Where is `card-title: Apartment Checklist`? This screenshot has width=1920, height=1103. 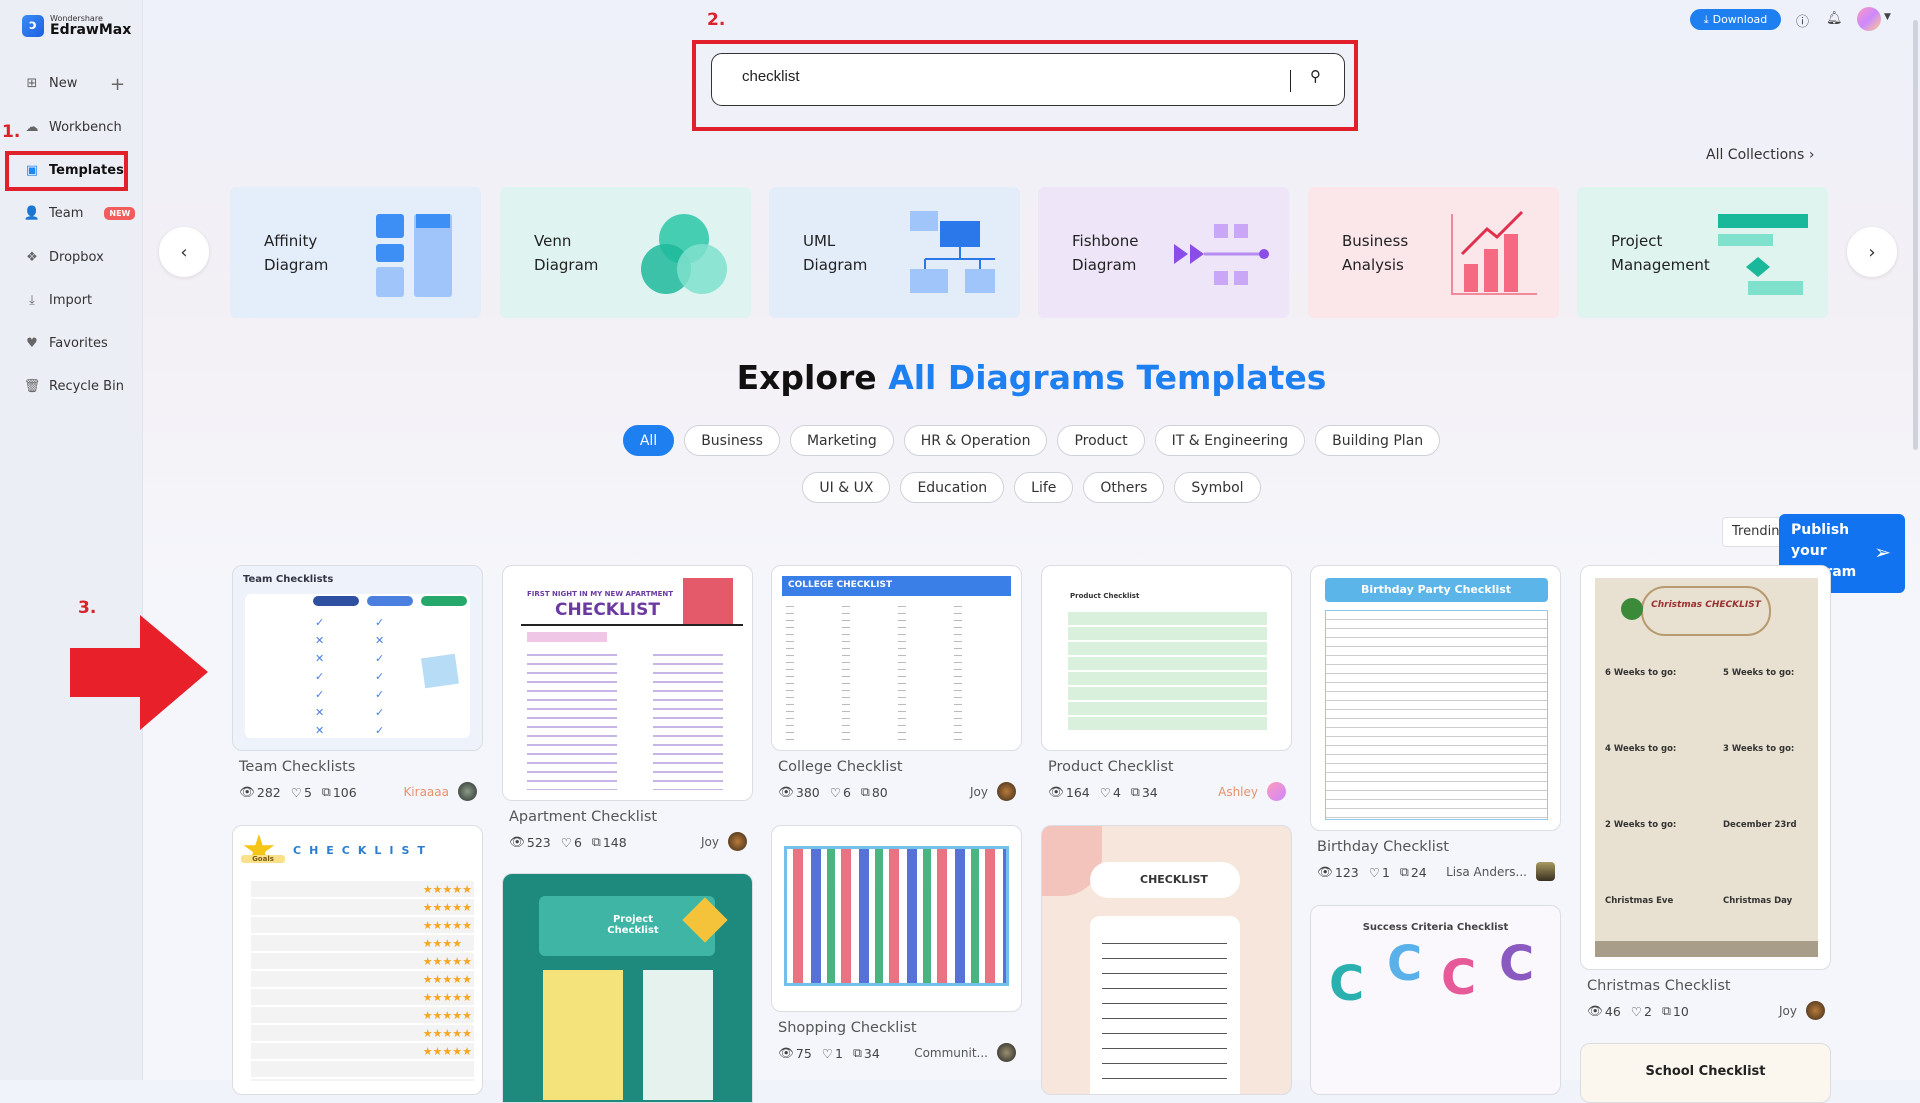 card-title: Apartment Checklist is located at coordinates (631, 817).